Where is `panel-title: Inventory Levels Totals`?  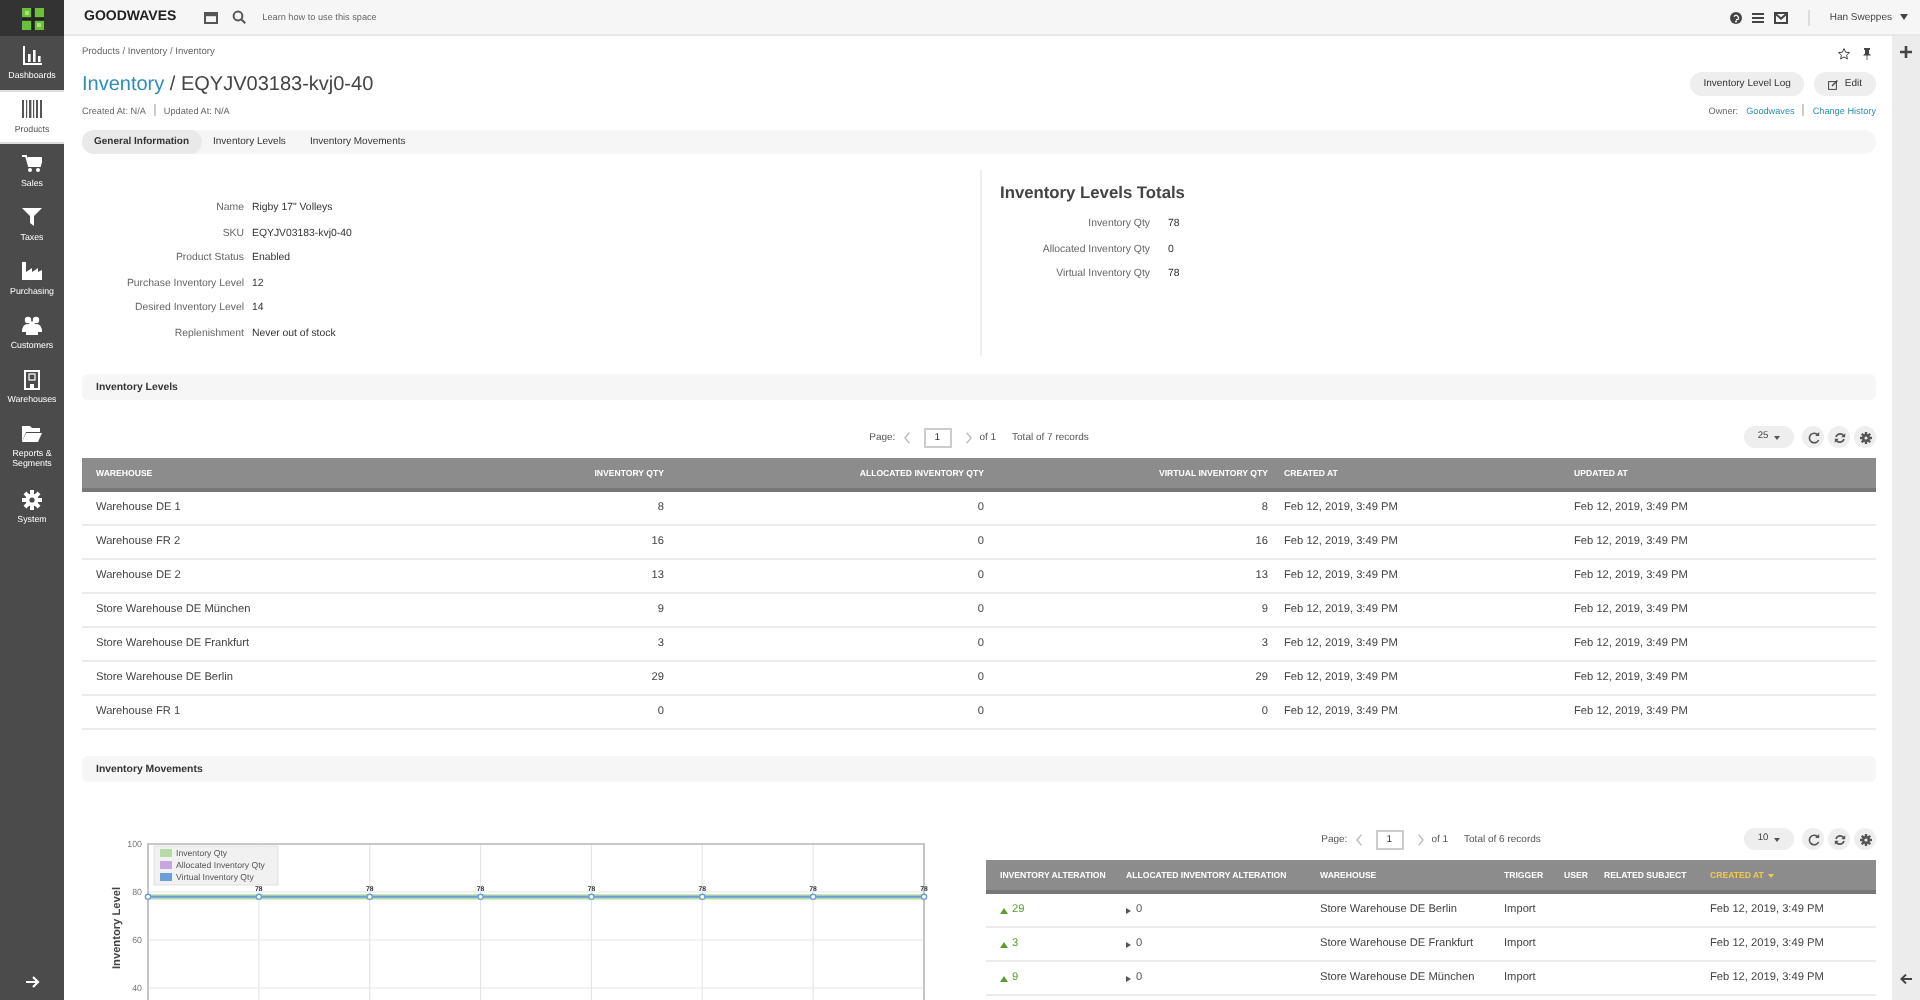 panel-title: Inventory Levels Totals is located at coordinates (1093, 192).